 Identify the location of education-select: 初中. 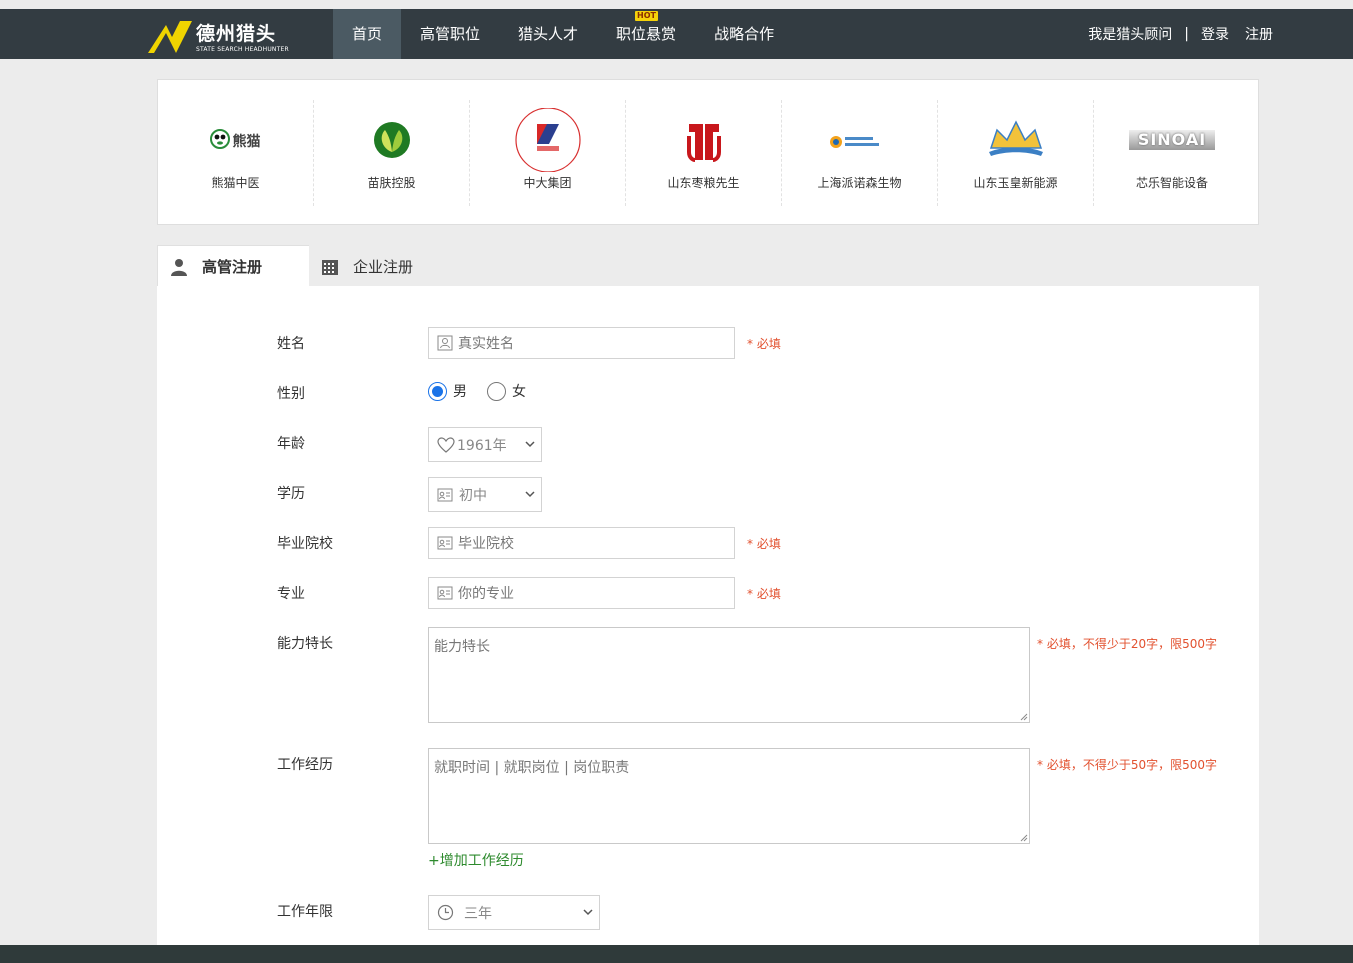
(485, 494).